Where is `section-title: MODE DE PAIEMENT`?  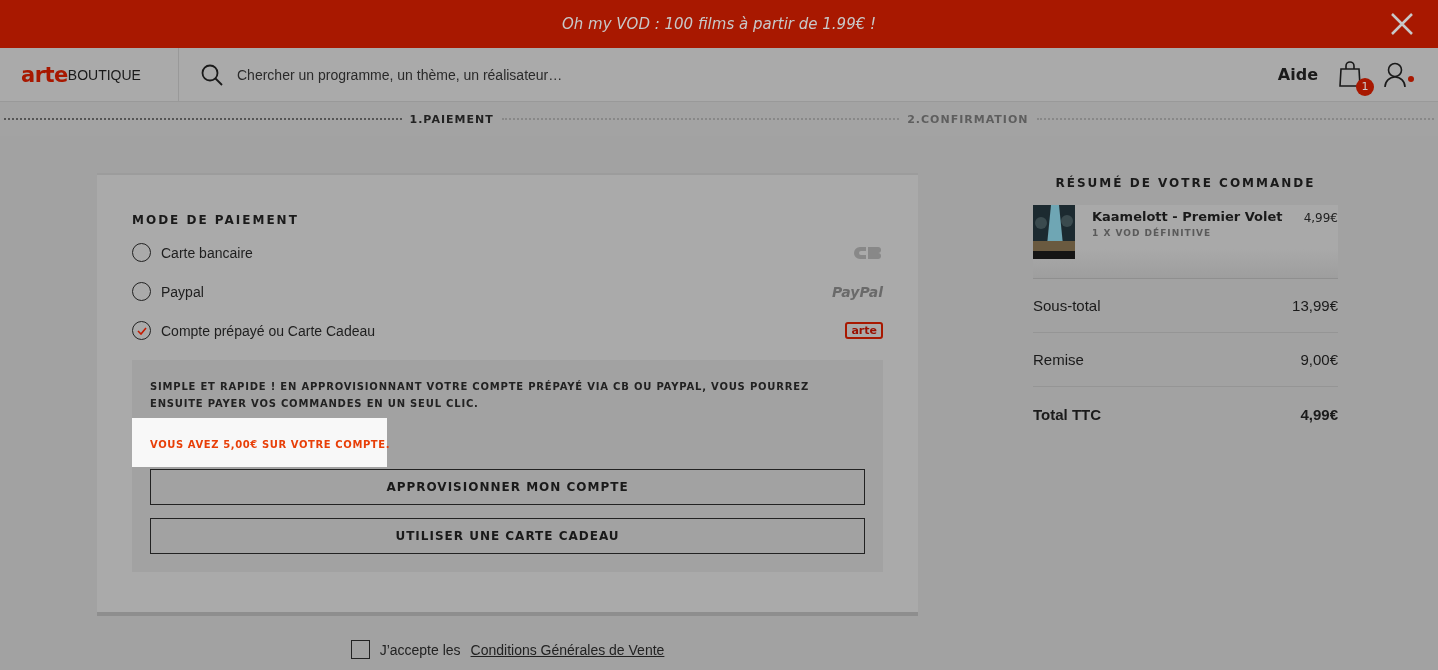 section-title: MODE DE PAIEMENT is located at coordinates (216, 220).